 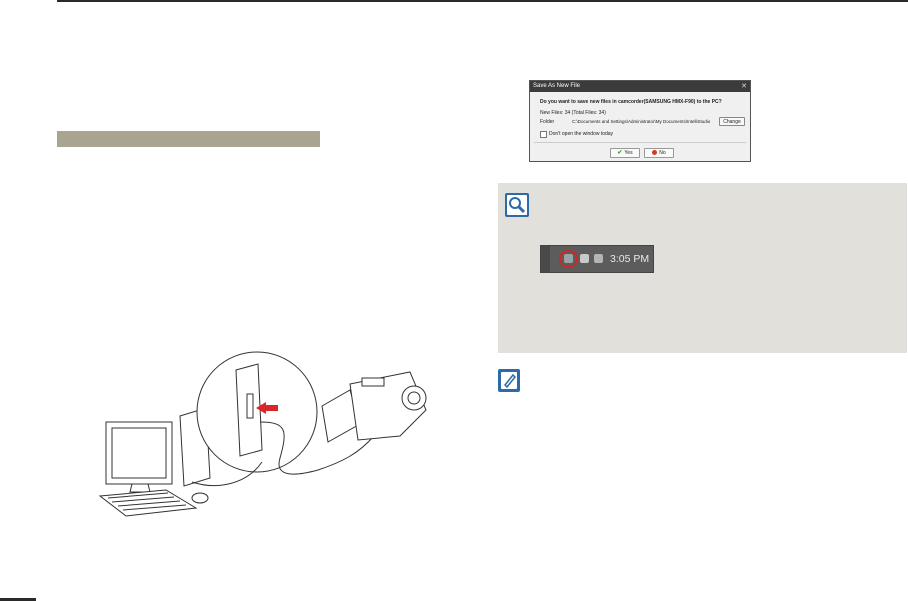 What do you see at coordinates (188, 139) in the screenshot?
I see `section-header-bar` at bounding box center [188, 139].